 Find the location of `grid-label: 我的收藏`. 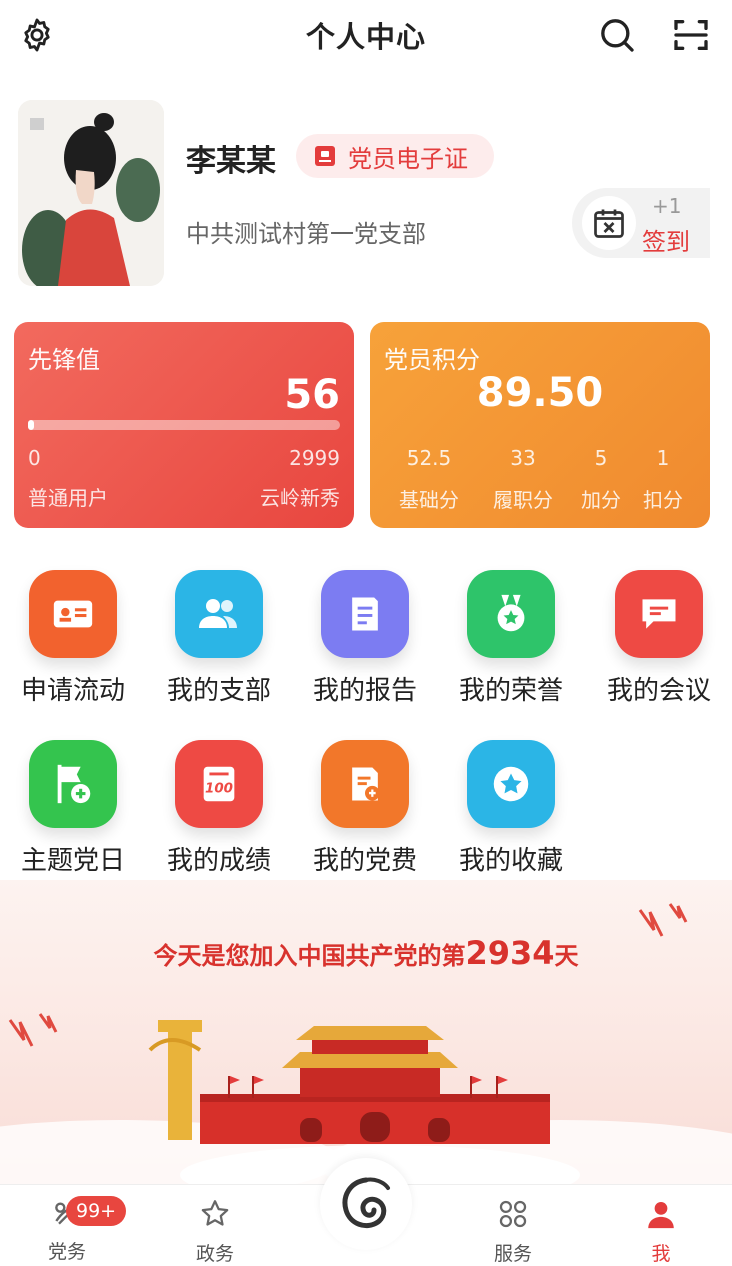

grid-label: 我的收藏 is located at coordinates (510, 861).